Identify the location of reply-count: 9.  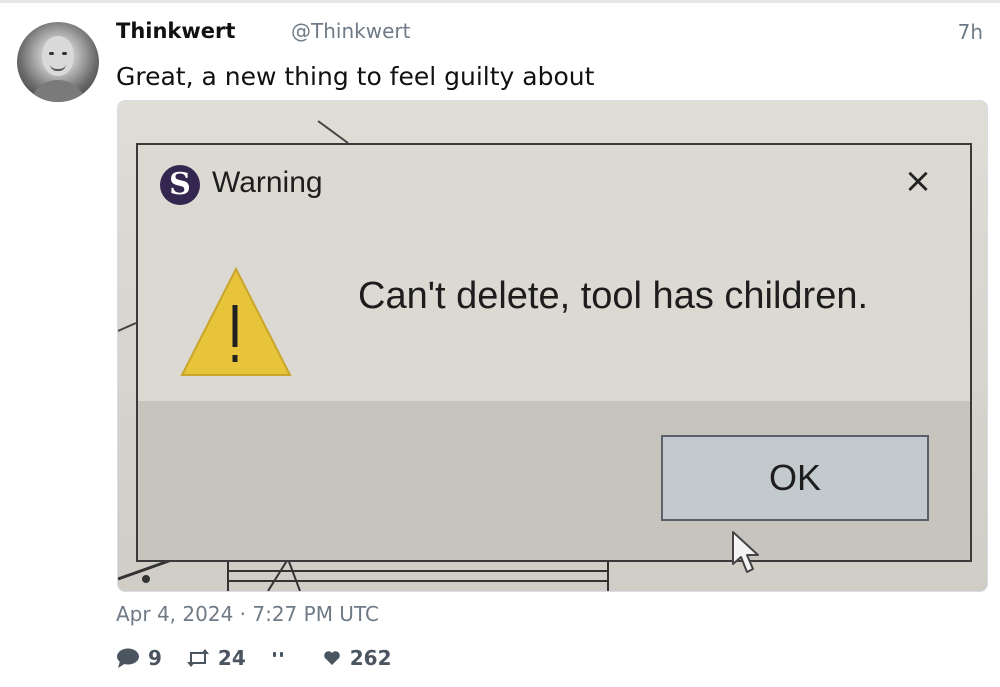
(155, 658).